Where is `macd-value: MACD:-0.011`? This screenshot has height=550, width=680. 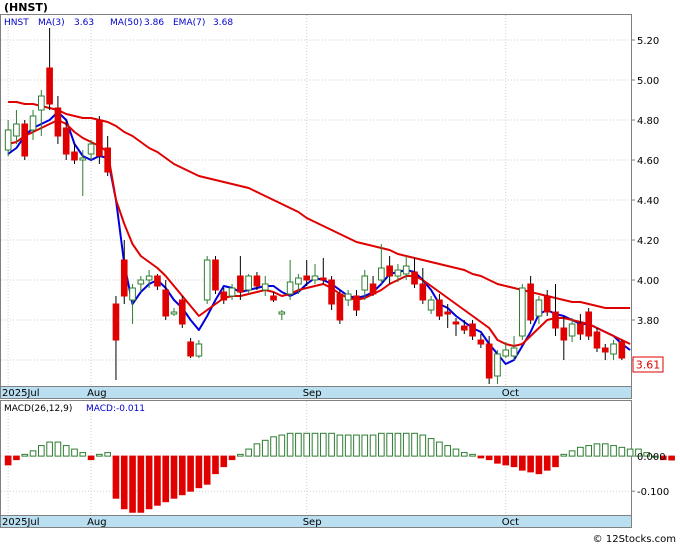 macd-value: MACD:-0.011 is located at coordinates (115, 409).